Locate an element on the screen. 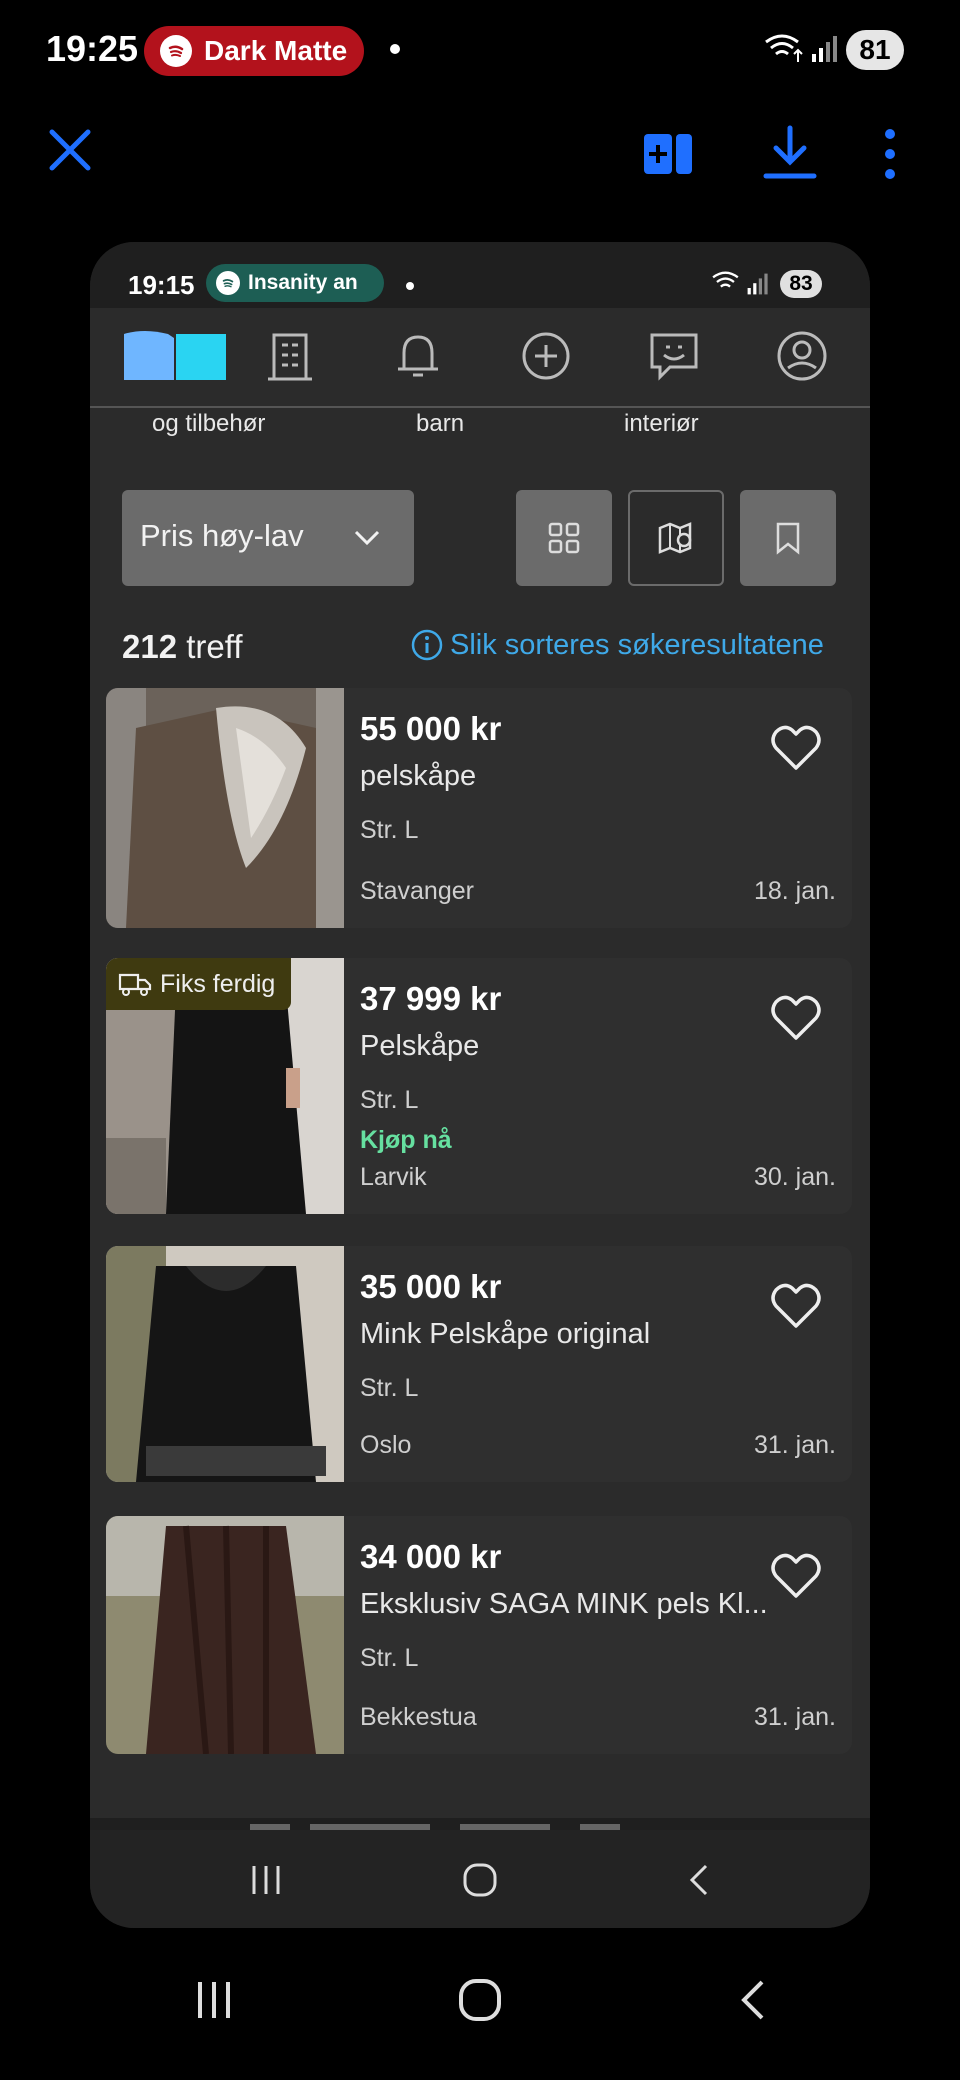  result-count-suffix: treff is located at coordinates (210, 646).